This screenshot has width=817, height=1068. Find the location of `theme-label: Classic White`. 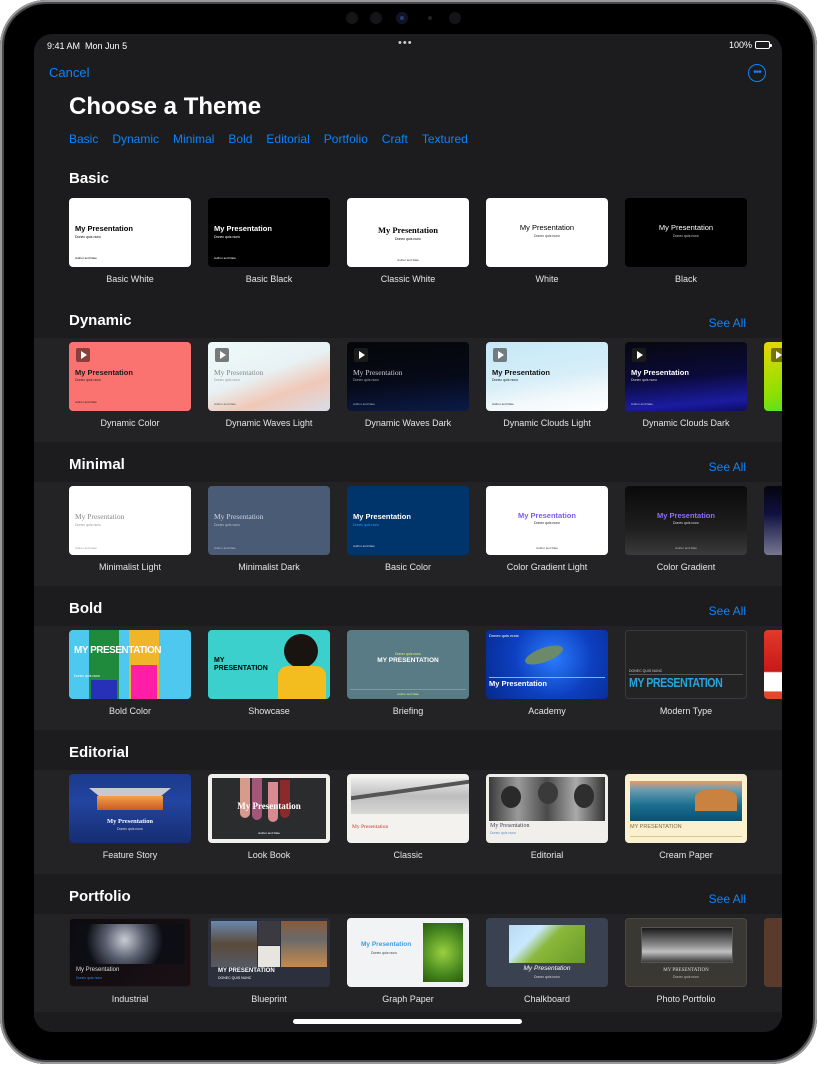

theme-label: Classic White is located at coordinates (408, 279).